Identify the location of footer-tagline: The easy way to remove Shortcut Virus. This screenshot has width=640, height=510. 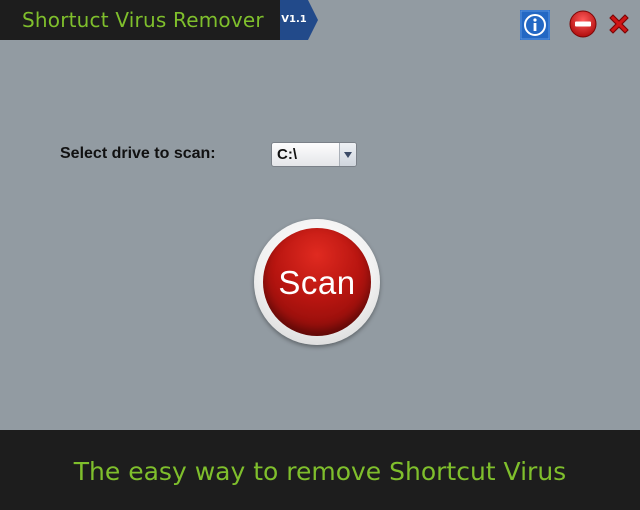
(320, 471).